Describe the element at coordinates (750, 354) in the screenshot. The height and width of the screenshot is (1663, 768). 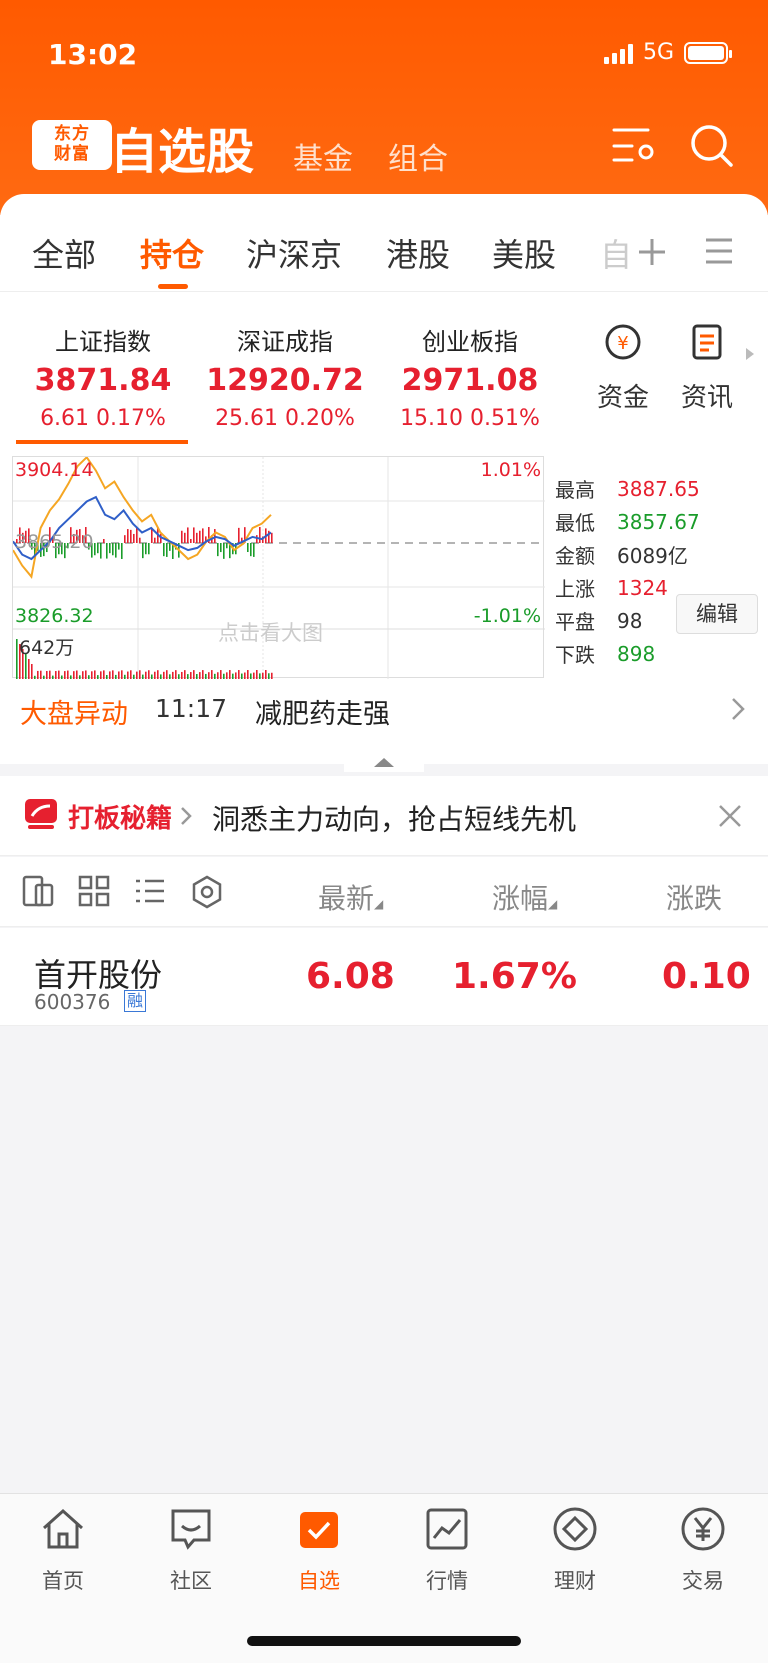
I see `chevron-right-icon` at that location.